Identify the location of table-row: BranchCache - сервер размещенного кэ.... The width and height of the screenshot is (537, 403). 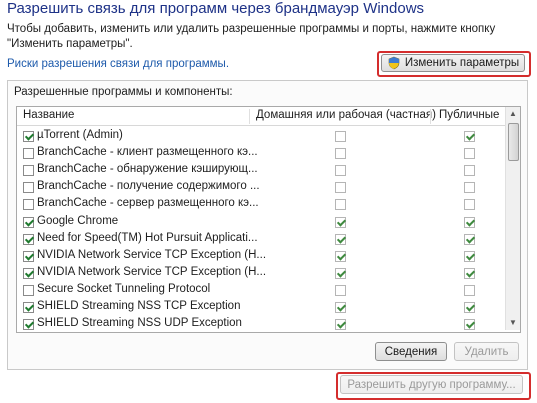
(261, 204).